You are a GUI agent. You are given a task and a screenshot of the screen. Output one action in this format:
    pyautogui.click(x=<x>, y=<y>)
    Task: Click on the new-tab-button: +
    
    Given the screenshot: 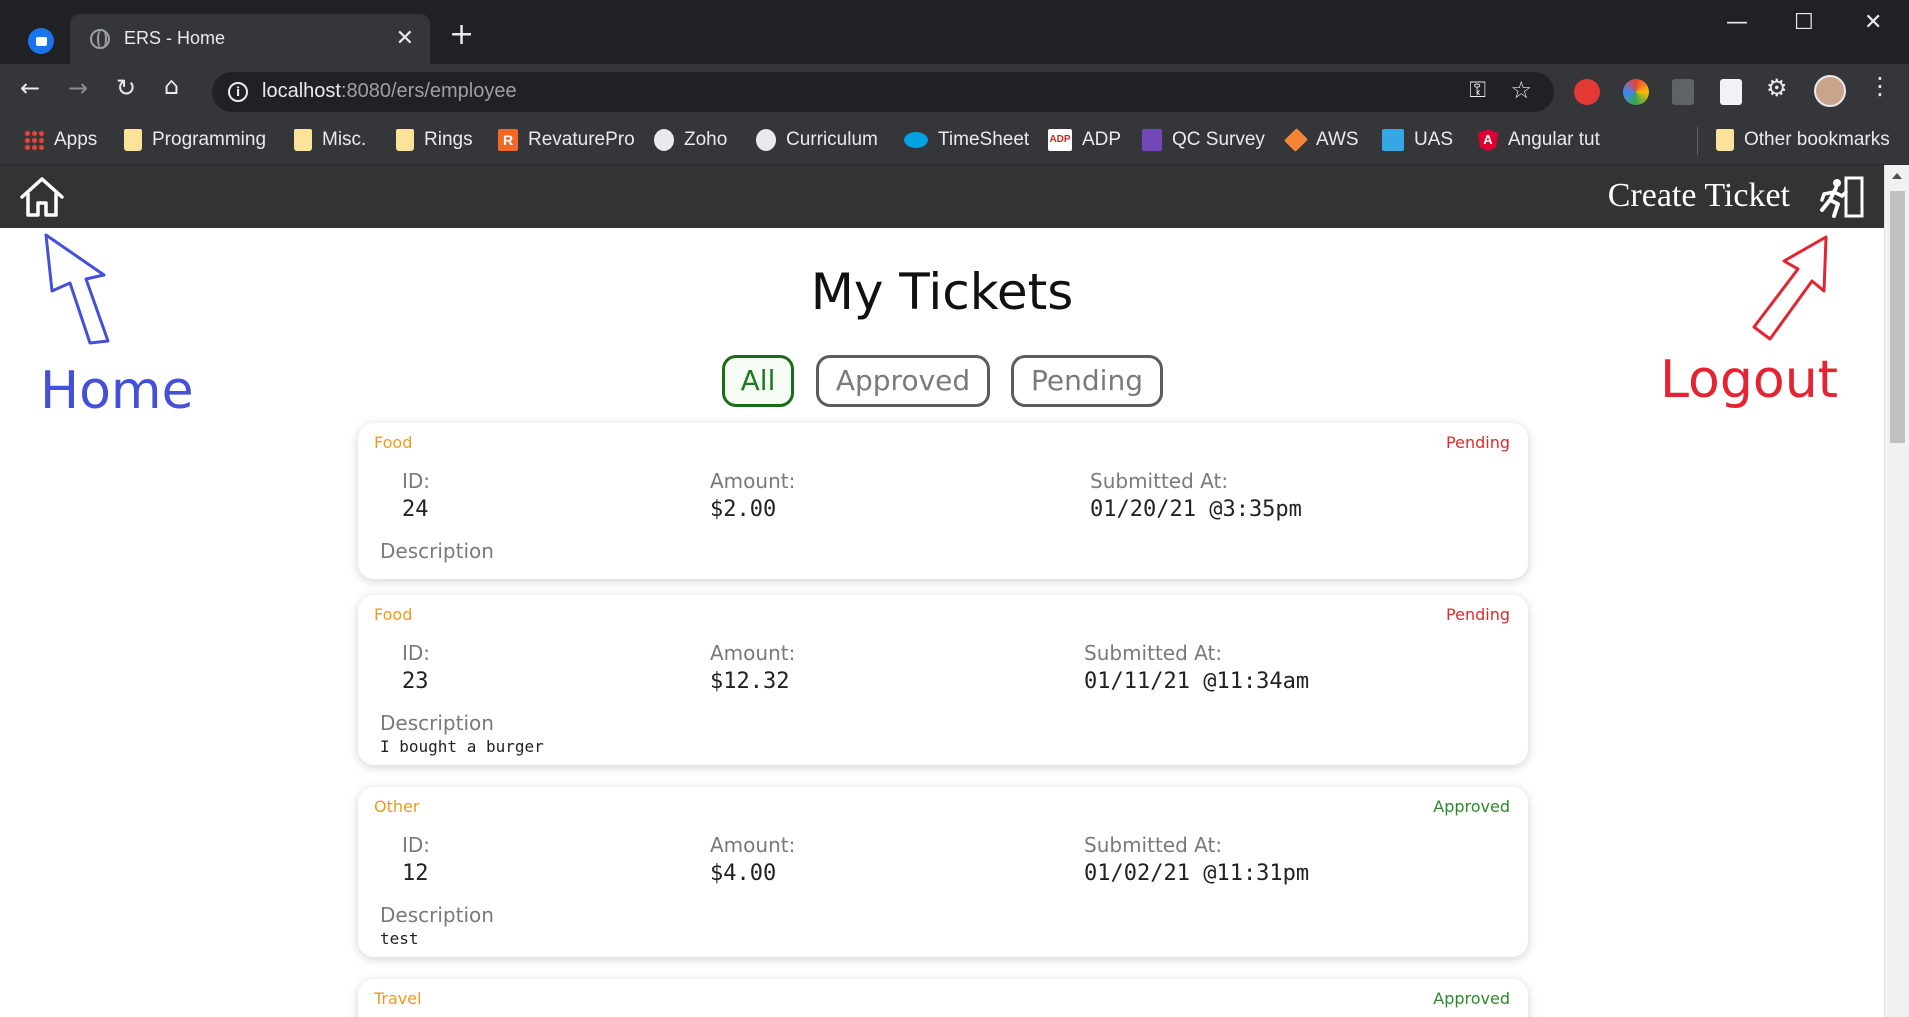 What is the action you would take?
    pyautogui.click(x=461, y=35)
    